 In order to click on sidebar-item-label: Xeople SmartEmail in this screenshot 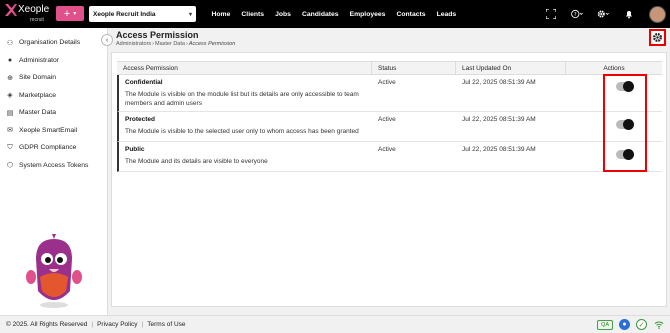, I will do `click(48, 130)`.